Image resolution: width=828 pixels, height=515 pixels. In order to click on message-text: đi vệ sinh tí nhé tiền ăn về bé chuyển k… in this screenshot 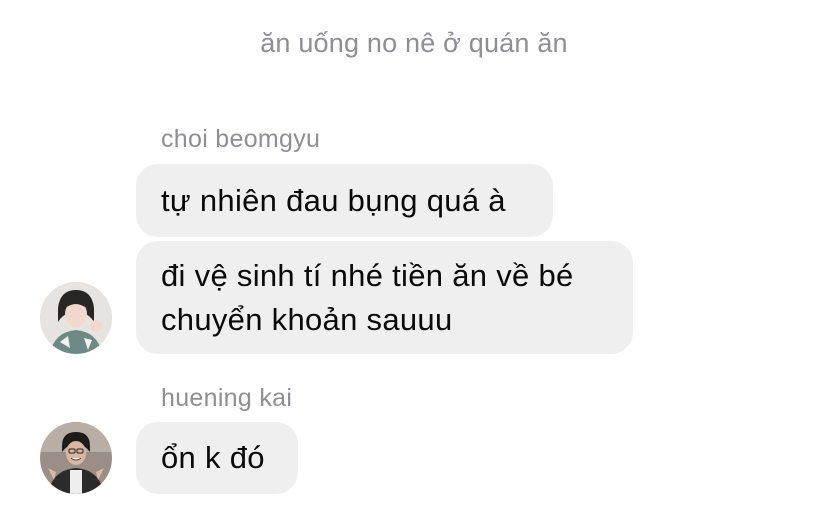, I will do `click(367, 297)`.